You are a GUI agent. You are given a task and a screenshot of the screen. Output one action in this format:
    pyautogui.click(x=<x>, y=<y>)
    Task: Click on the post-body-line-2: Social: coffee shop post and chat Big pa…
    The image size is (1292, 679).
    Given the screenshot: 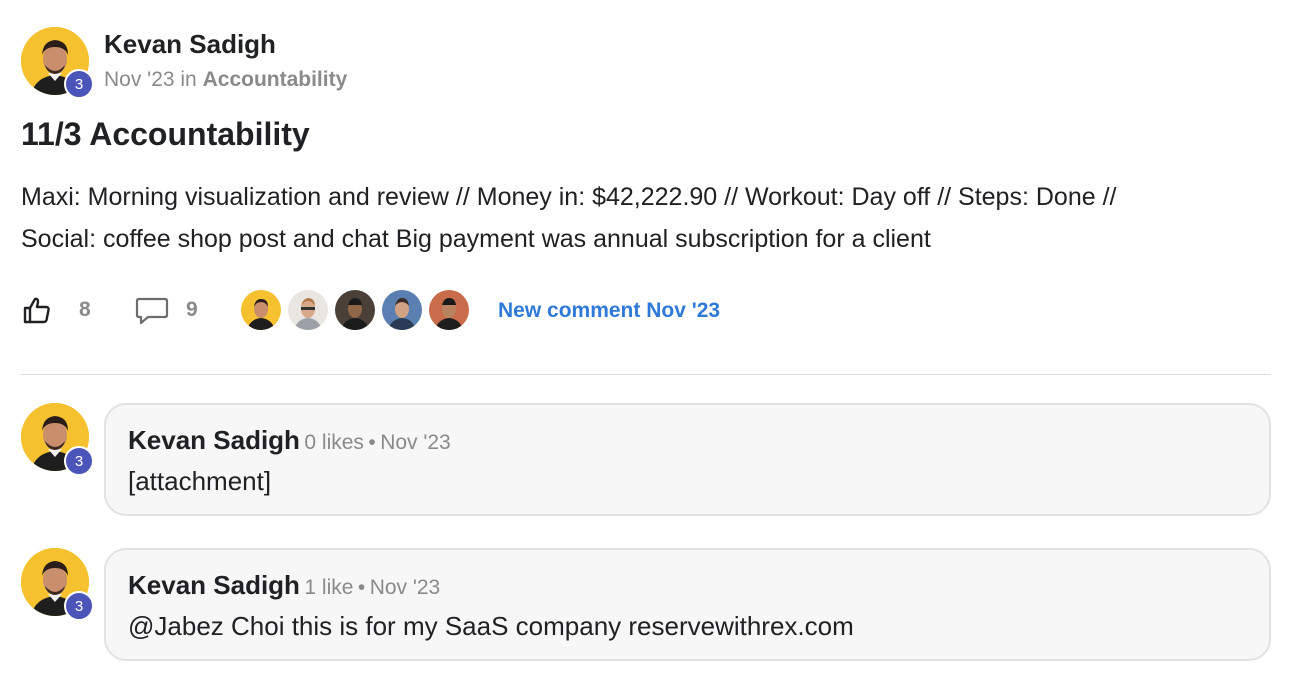 What is the action you would take?
    pyautogui.click(x=476, y=239)
    